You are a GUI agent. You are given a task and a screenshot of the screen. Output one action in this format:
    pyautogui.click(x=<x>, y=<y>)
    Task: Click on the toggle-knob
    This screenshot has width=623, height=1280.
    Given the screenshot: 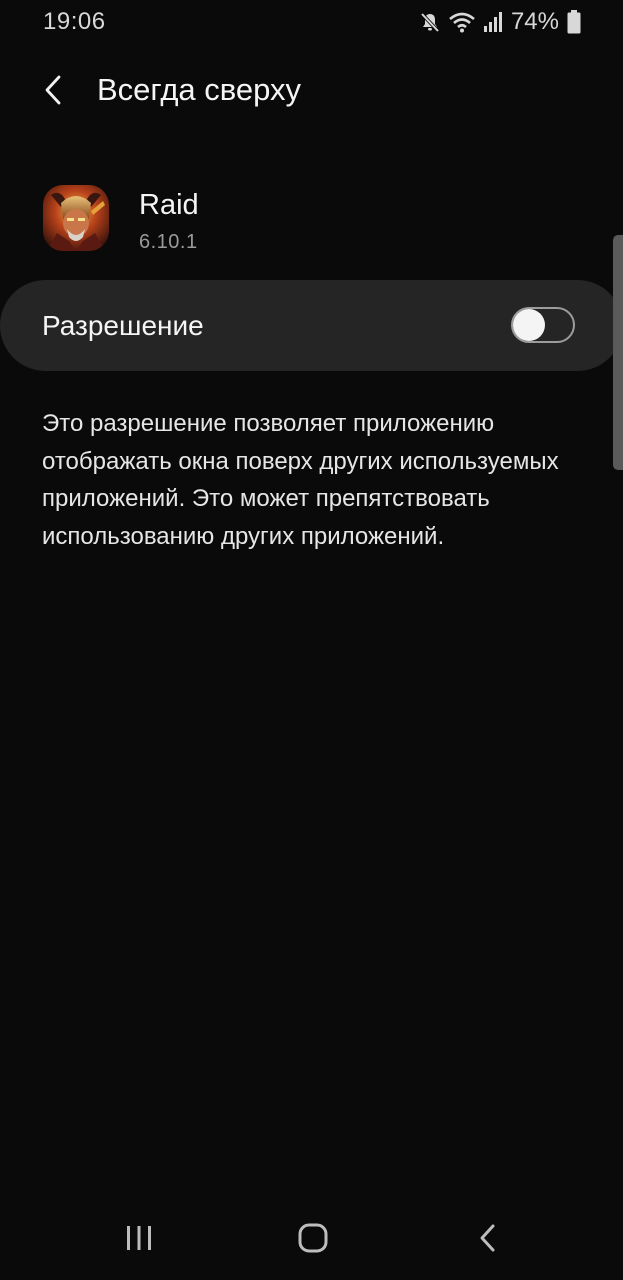 What is the action you would take?
    pyautogui.click(x=529, y=325)
    